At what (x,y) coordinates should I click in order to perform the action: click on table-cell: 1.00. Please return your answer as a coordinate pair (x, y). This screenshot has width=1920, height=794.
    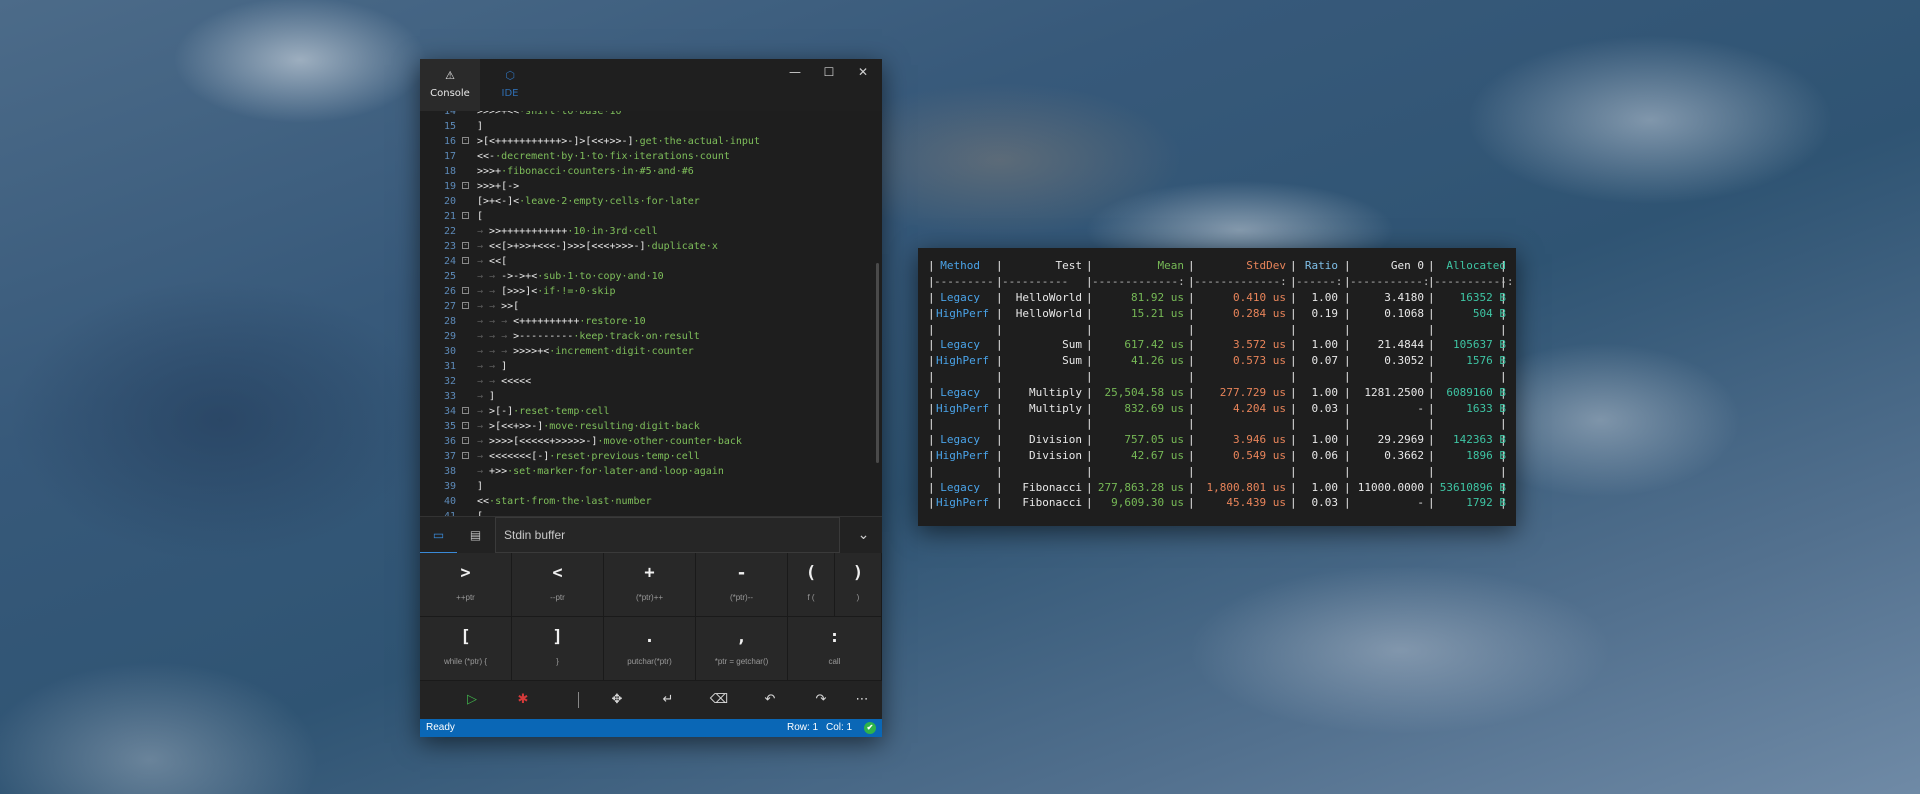
    Looking at the image, I should click on (1325, 297).